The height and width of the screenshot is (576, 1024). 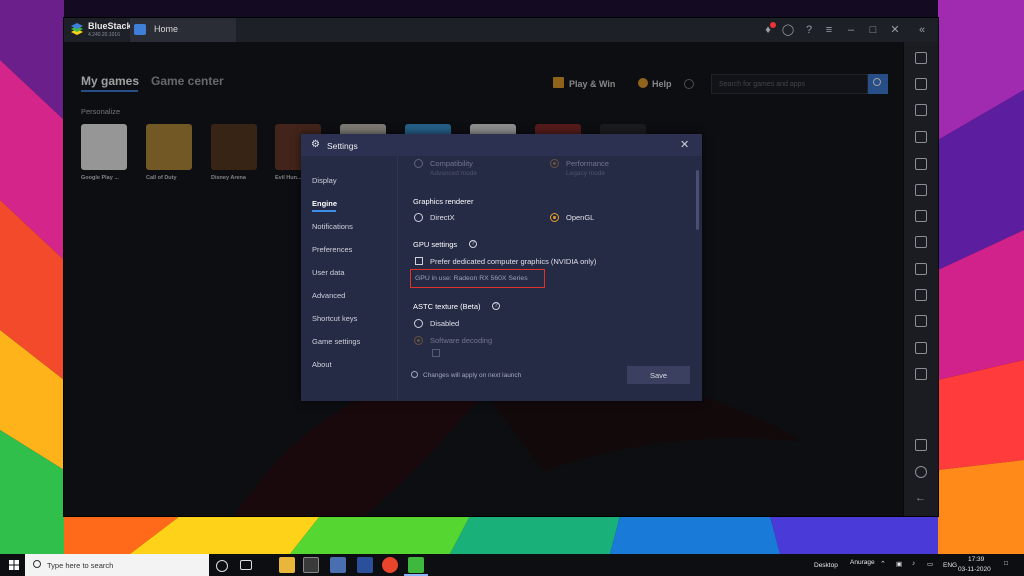 I want to click on folder-icon, so click(x=921, y=269).